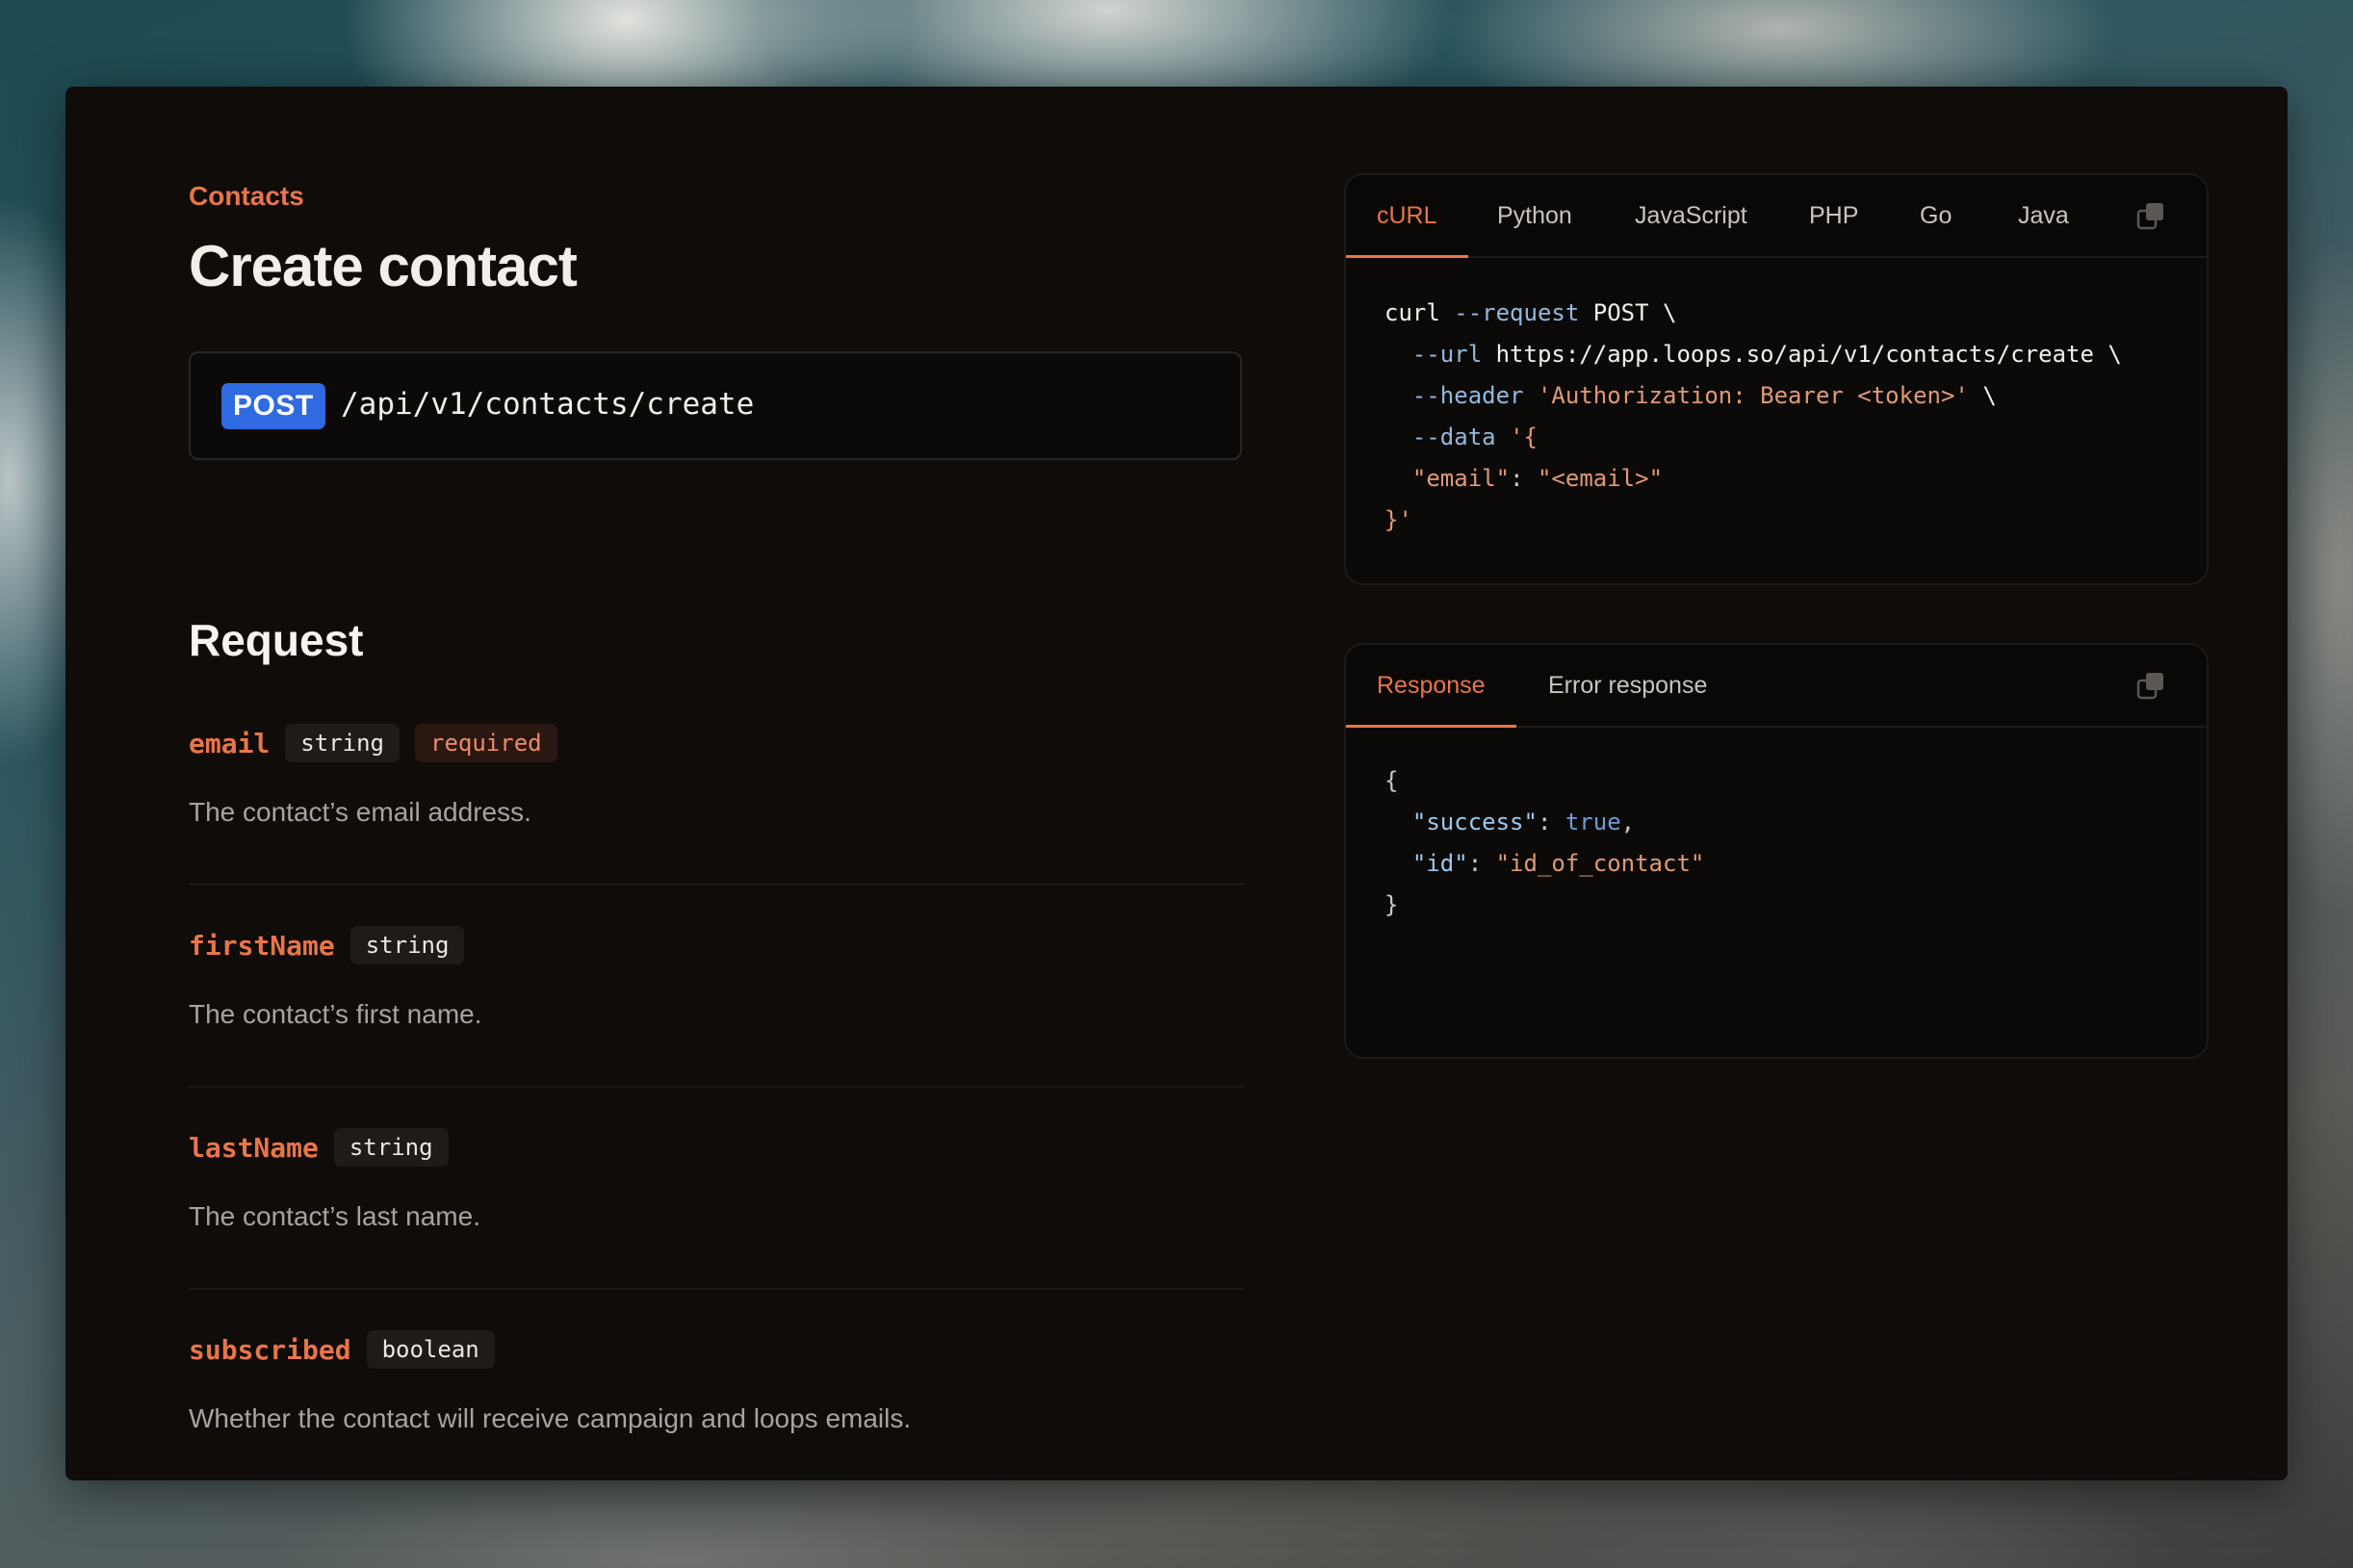 This screenshot has height=1568, width=2353. What do you see at coordinates (1391, 780) in the screenshot?
I see `code-token: {` at bounding box center [1391, 780].